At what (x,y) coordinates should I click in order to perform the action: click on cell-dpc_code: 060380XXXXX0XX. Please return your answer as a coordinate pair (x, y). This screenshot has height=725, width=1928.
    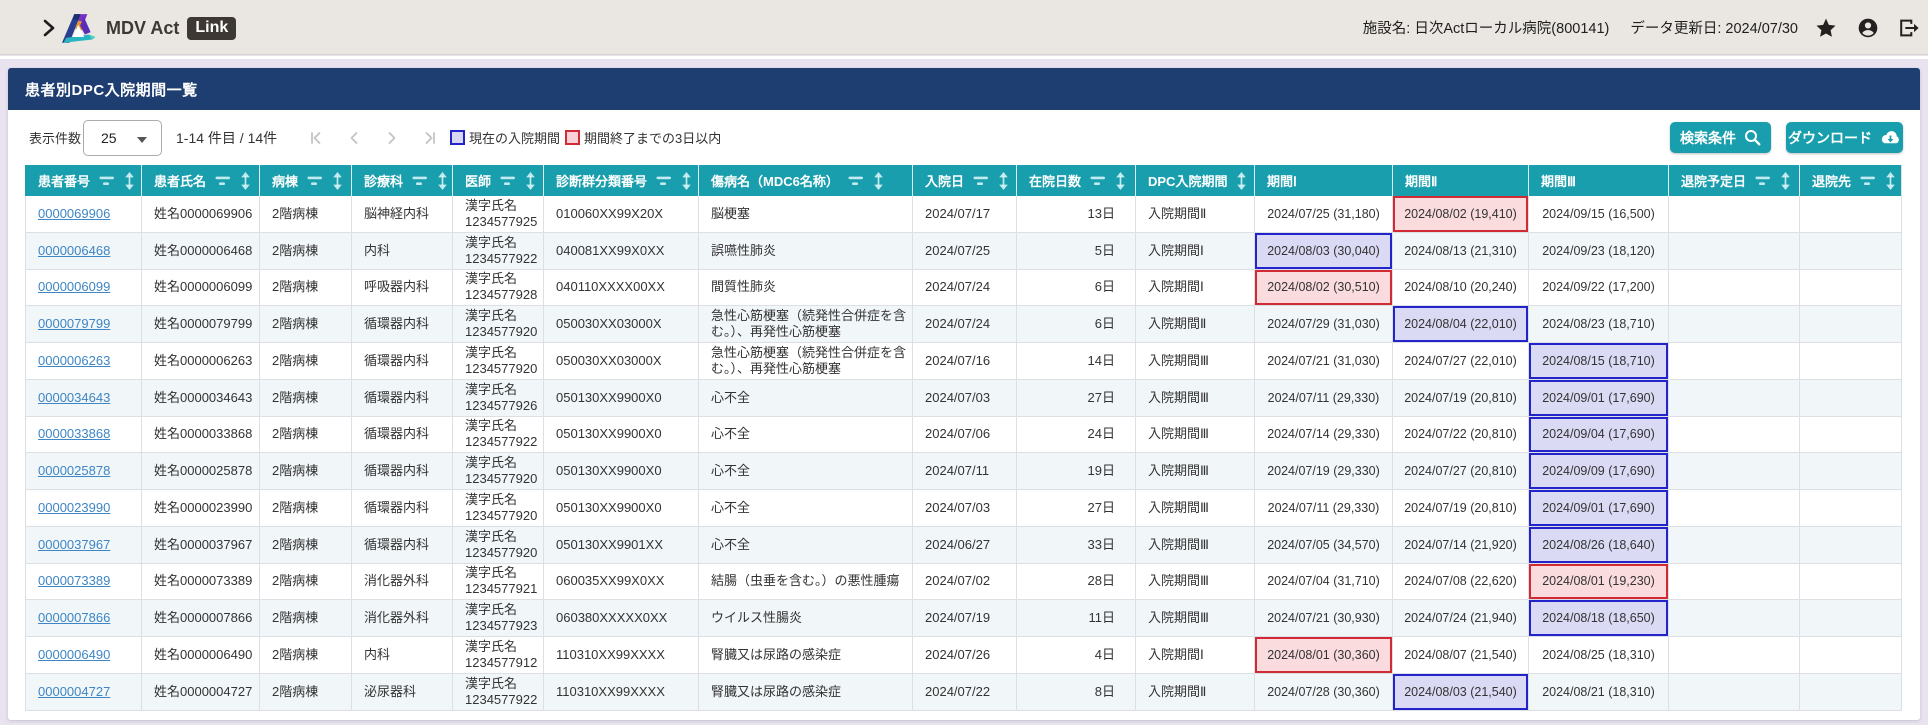
    Looking at the image, I should click on (621, 618).